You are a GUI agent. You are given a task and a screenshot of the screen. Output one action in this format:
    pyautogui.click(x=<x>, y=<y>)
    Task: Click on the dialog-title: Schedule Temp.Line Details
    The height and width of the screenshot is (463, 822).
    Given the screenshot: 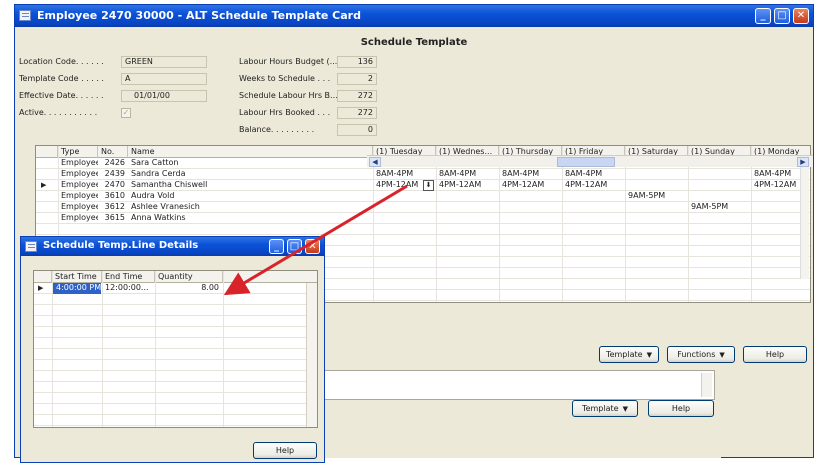 What is the action you would take?
    pyautogui.click(x=121, y=245)
    